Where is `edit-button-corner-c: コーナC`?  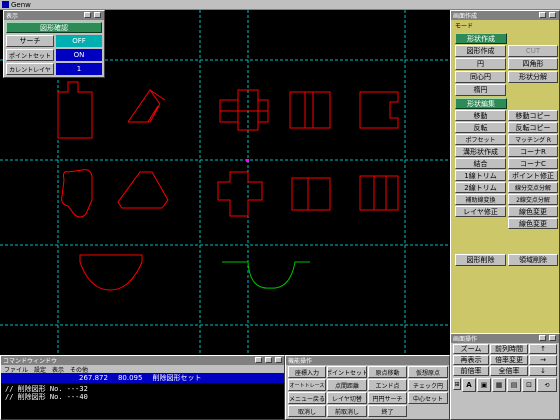 edit-button-corner-c: コーナC is located at coordinates (533, 163).